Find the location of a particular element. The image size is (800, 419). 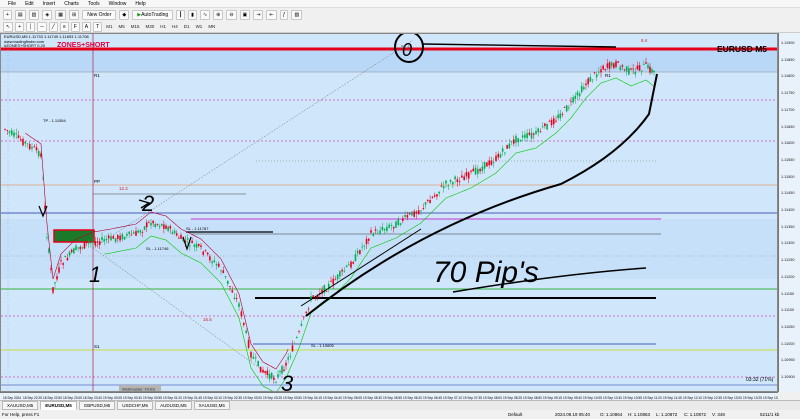

timeframe-m15: M15 is located at coordinates (135, 26).